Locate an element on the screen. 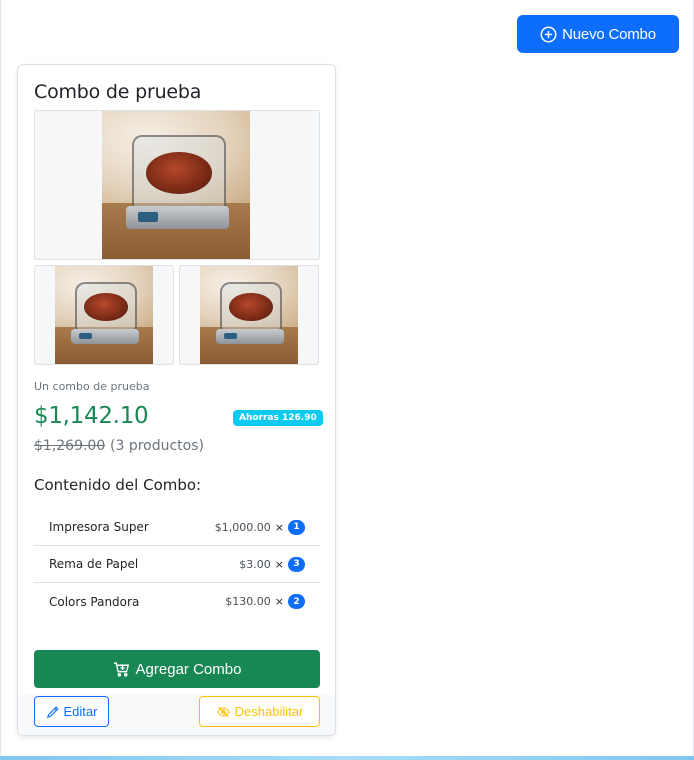  quantity-badge: 1 is located at coordinates (296, 527).